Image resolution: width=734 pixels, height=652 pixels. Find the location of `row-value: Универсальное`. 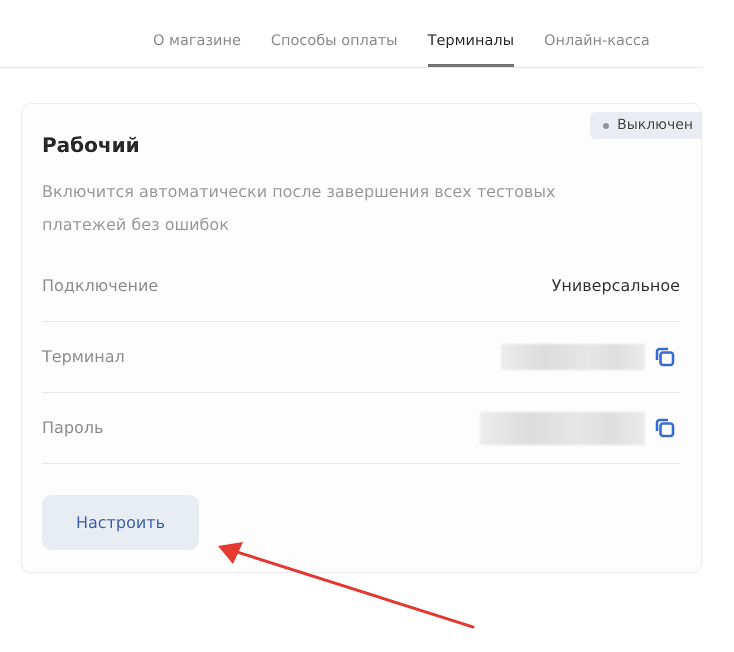

row-value: Универсальное is located at coordinates (616, 286).